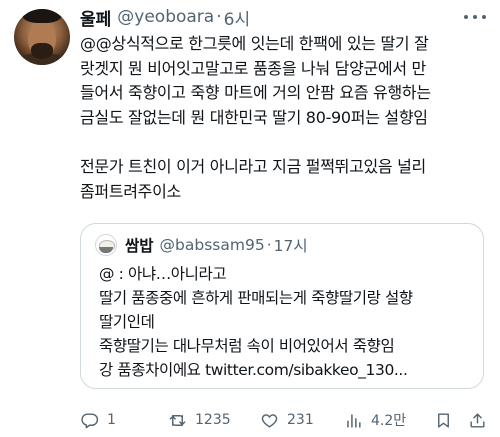  What do you see at coordinates (443, 420) in the screenshot?
I see `bookmark-icon` at bounding box center [443, 420].